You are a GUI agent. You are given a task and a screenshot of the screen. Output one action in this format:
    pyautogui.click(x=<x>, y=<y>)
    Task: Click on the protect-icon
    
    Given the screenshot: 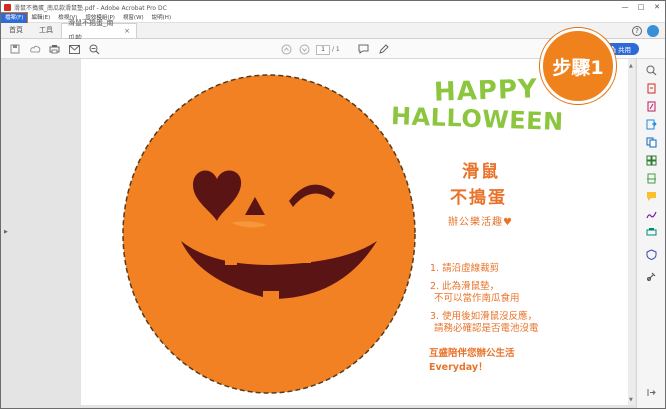 What is the action you would take?
    pyautogui.click(x=651, y=254)
    